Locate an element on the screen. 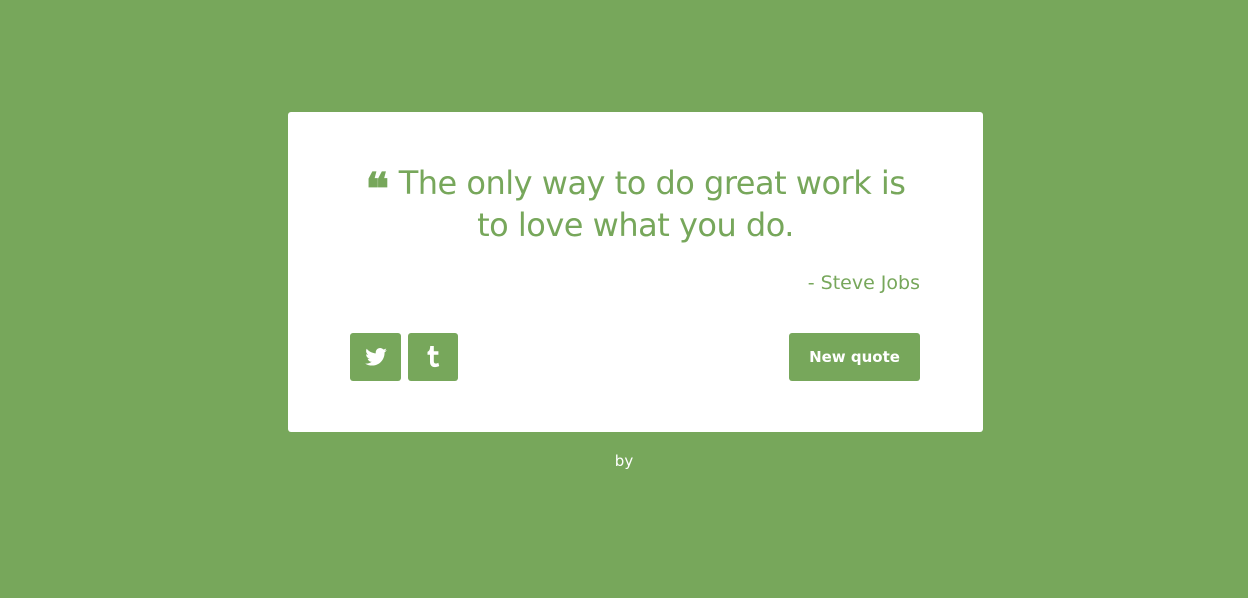 The image size is (1248, 598). quote-author: - Steve Jobs is located at coordinates (863, 283).